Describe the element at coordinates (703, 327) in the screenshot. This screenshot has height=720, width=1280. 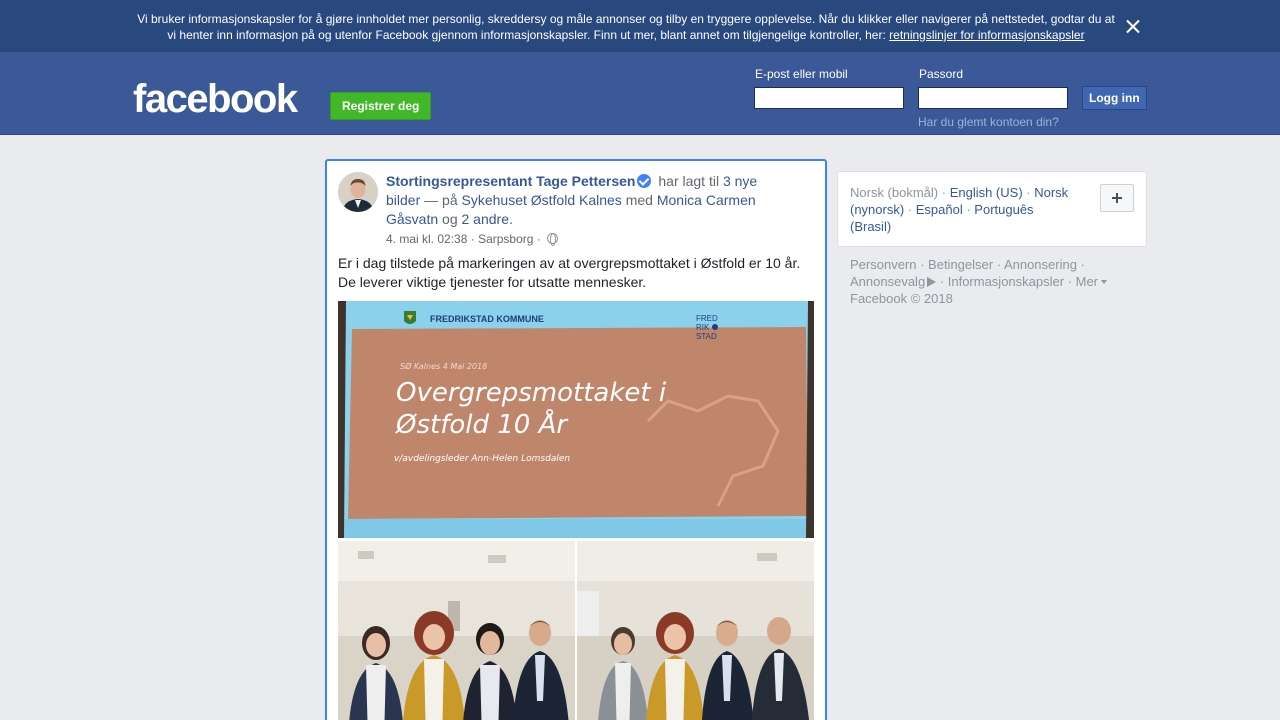
I see `slide-org-logo-2: RIK` at that location.